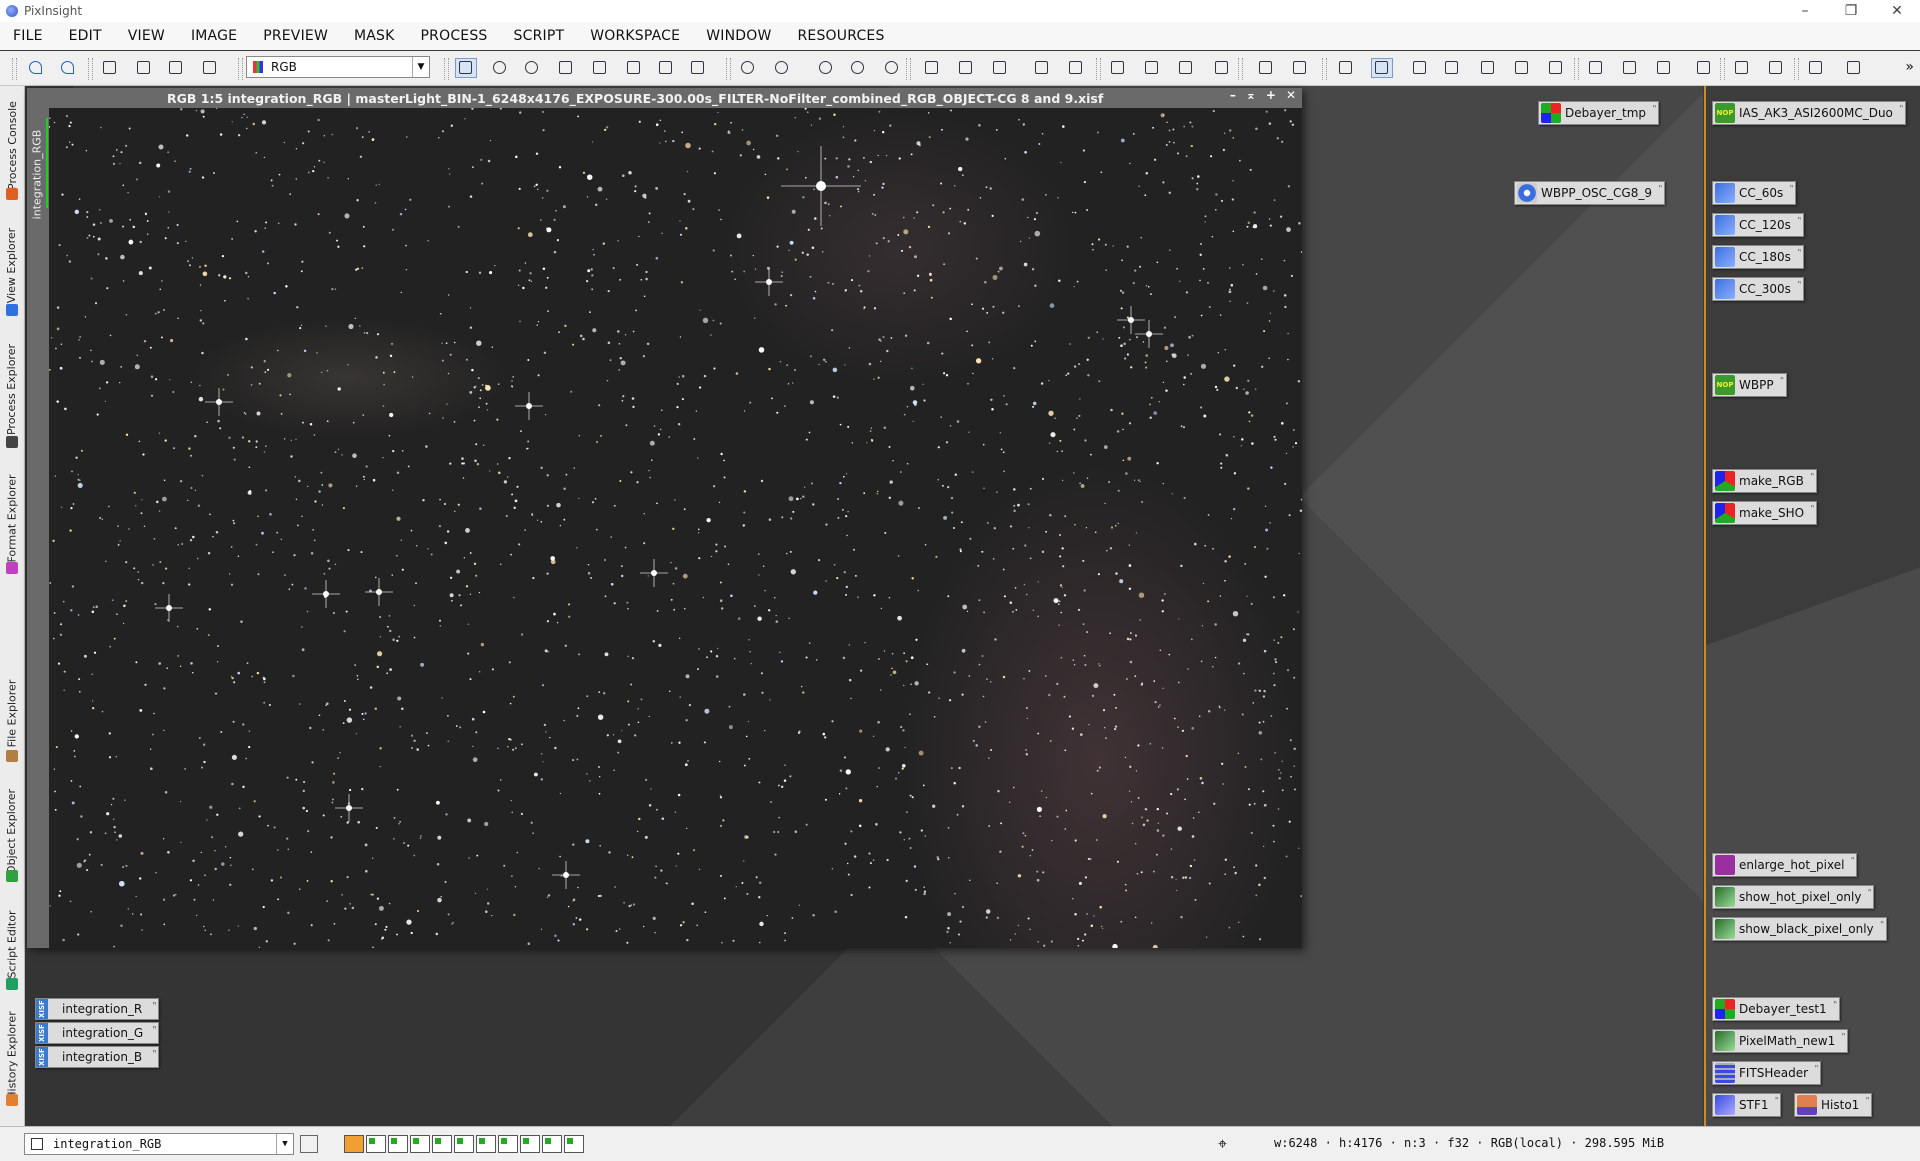 This screenshot has width=1920, height=1161. Describe the element at coordinates (1799, 929) in the screenshot. I see `process-icon-show-black-pixel-only: show_black_pixel_only ⁿ` at that location.